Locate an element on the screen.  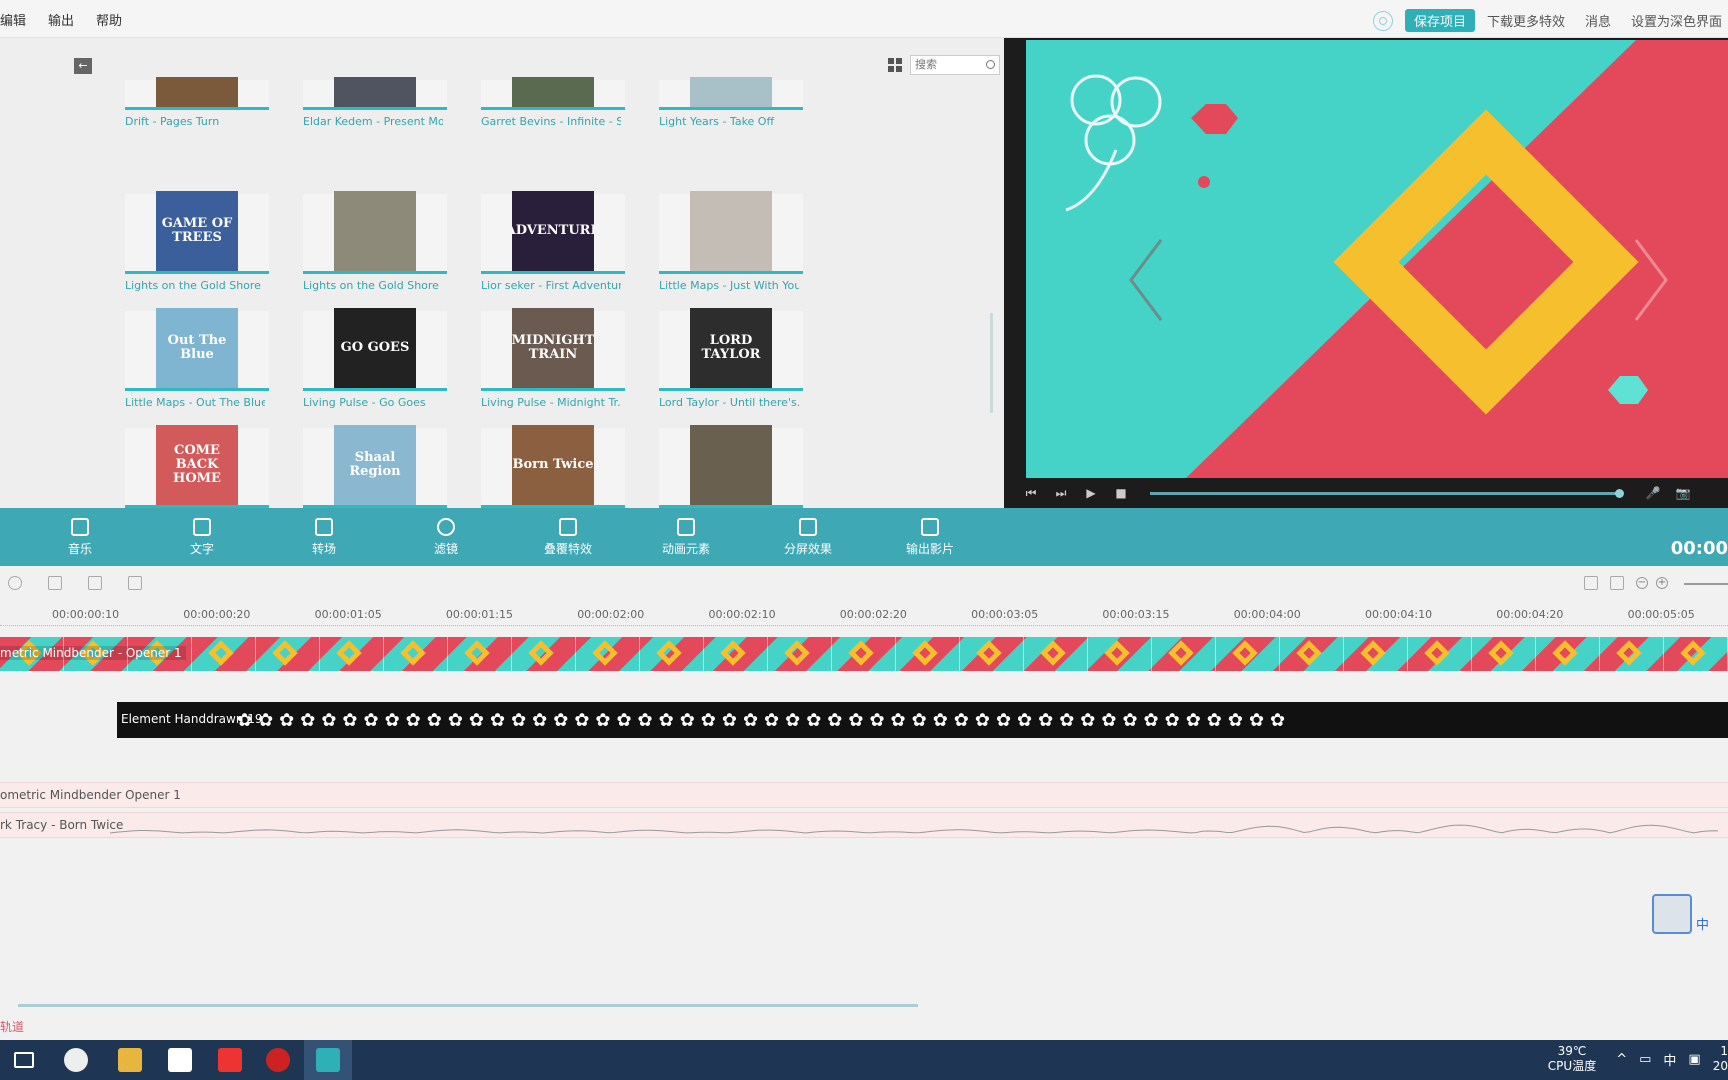
undo-icon is located at coordinates (15, 583).